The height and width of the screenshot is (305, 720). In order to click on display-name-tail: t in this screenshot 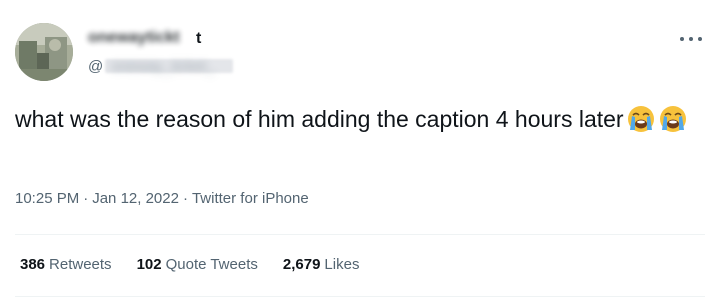, I will do `click(199, 38)`.